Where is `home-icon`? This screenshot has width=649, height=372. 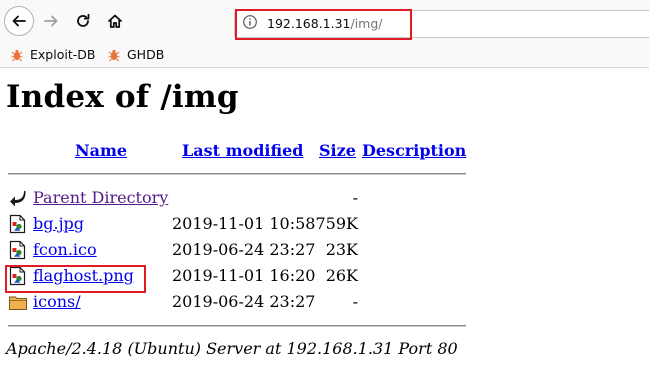 home-icon is located at coordinates (115, 21).